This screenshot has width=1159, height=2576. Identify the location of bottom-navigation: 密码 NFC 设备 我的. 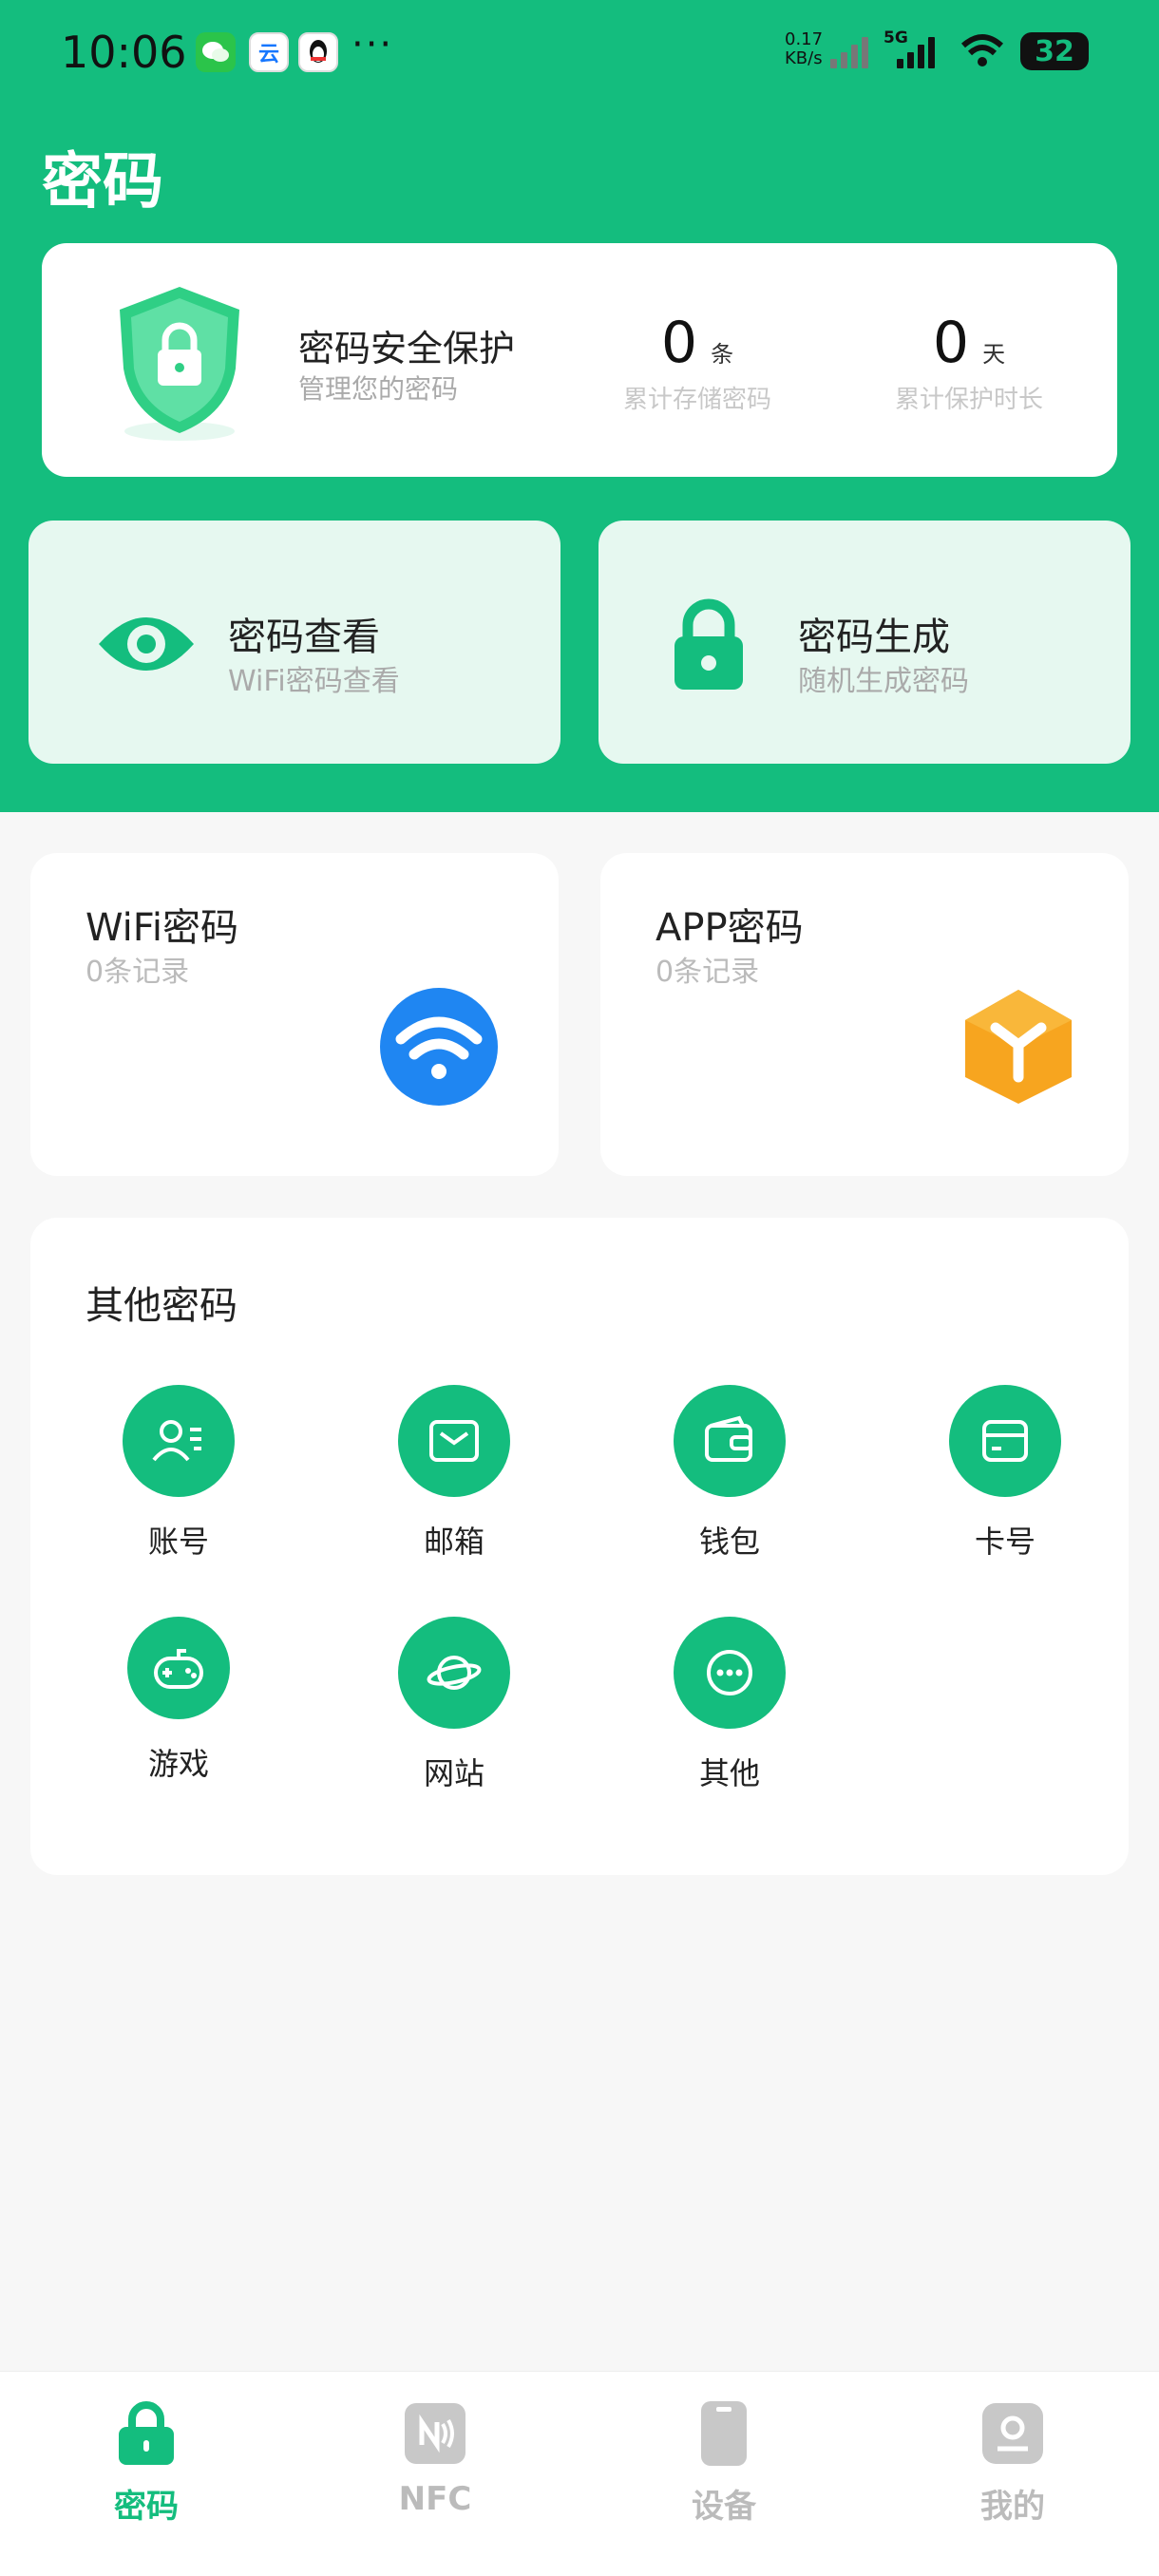
(579, 2473).